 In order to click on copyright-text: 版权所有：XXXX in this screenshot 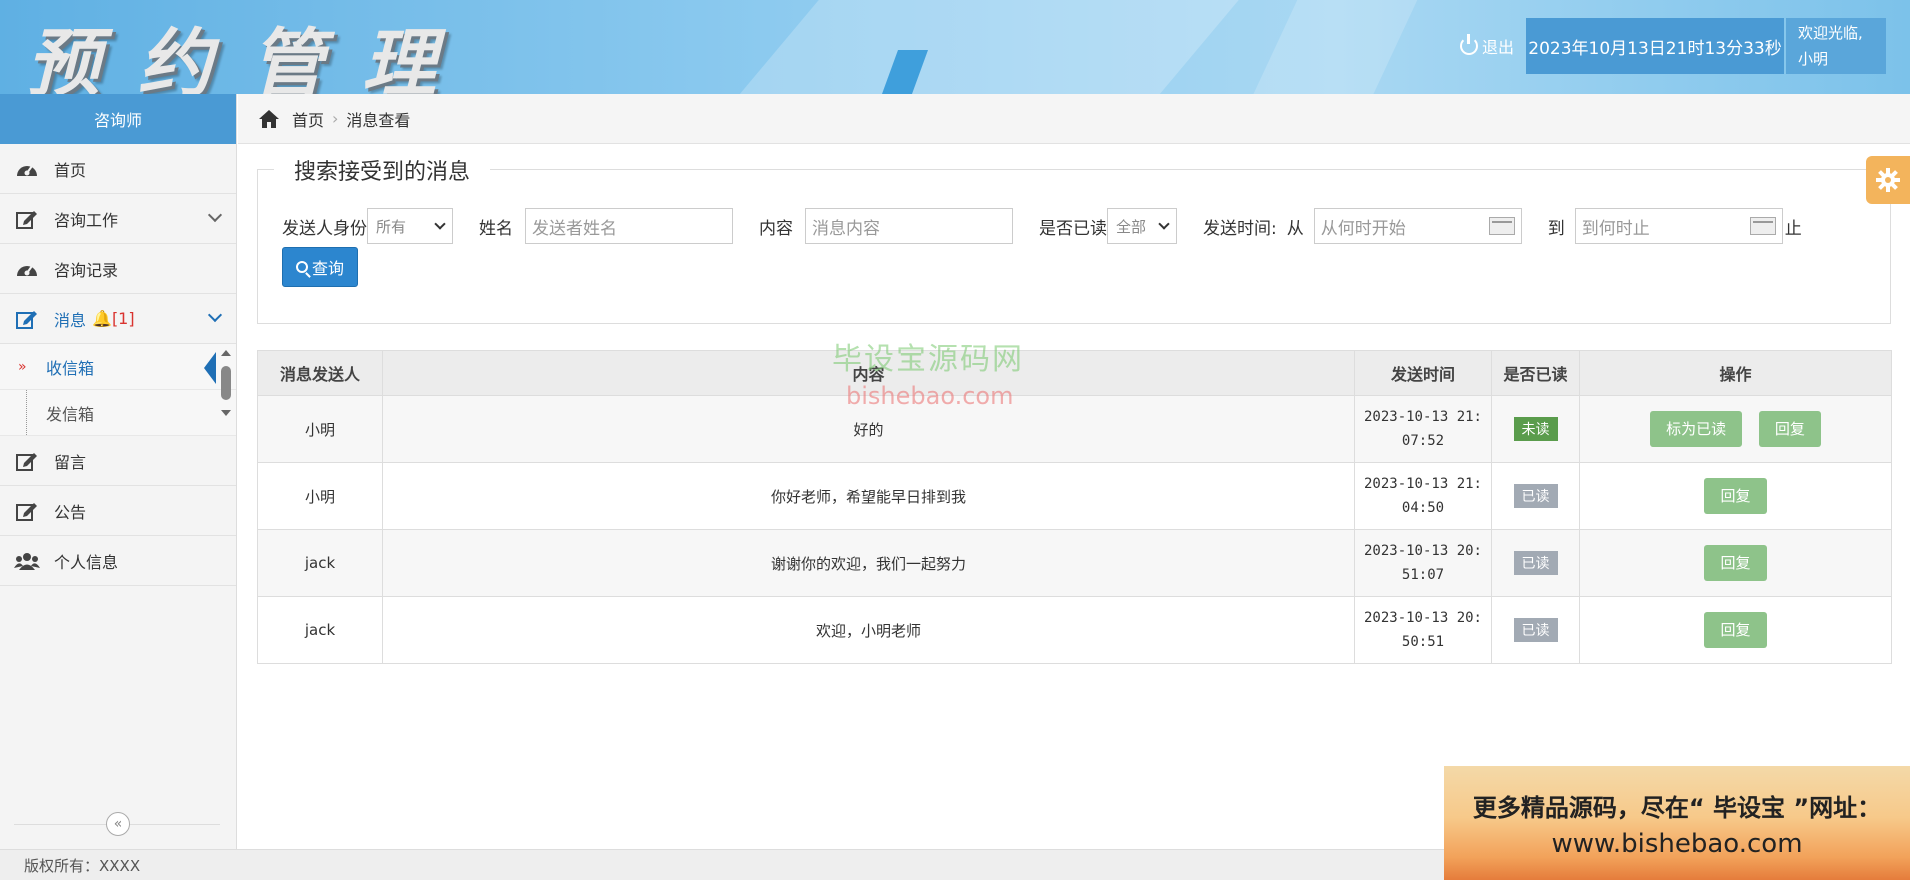, I will do `click(82, 865)`.